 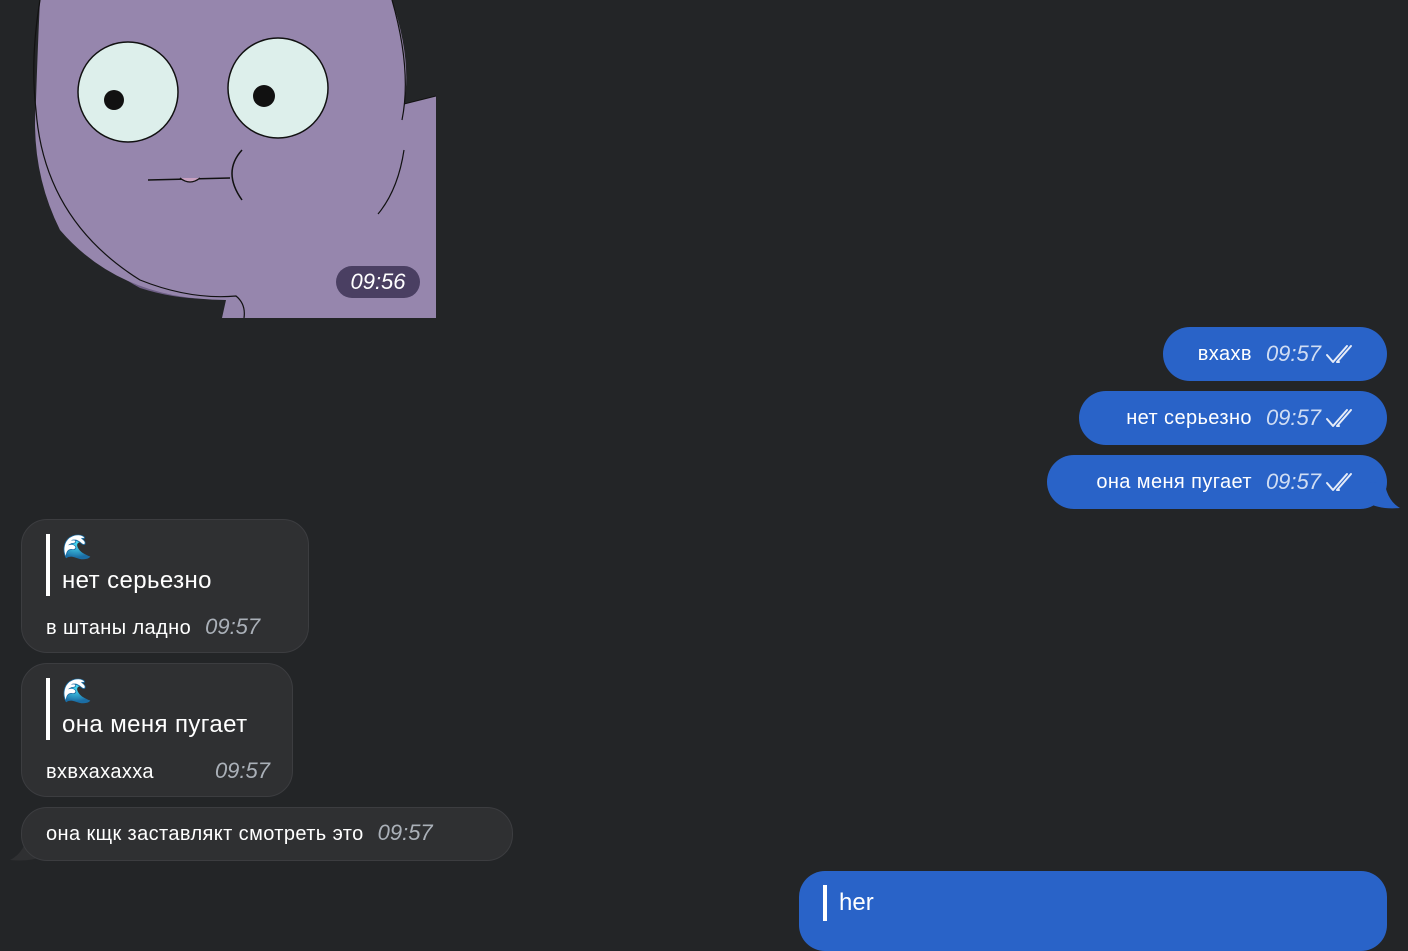 I want to click on message-text: вхахв, so click(x=1224, y=353).